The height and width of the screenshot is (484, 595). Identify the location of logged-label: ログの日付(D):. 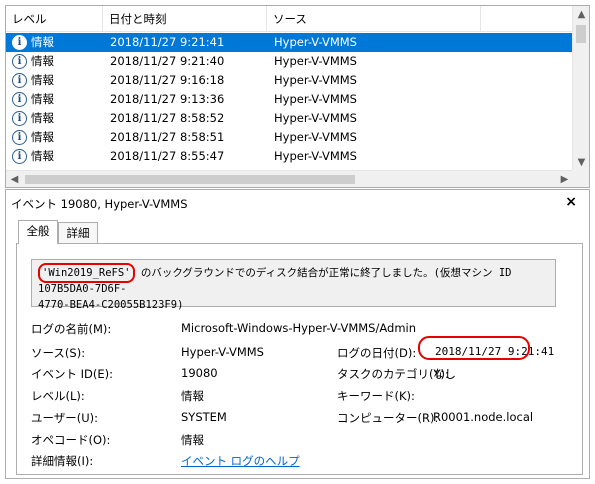
(377, 353).